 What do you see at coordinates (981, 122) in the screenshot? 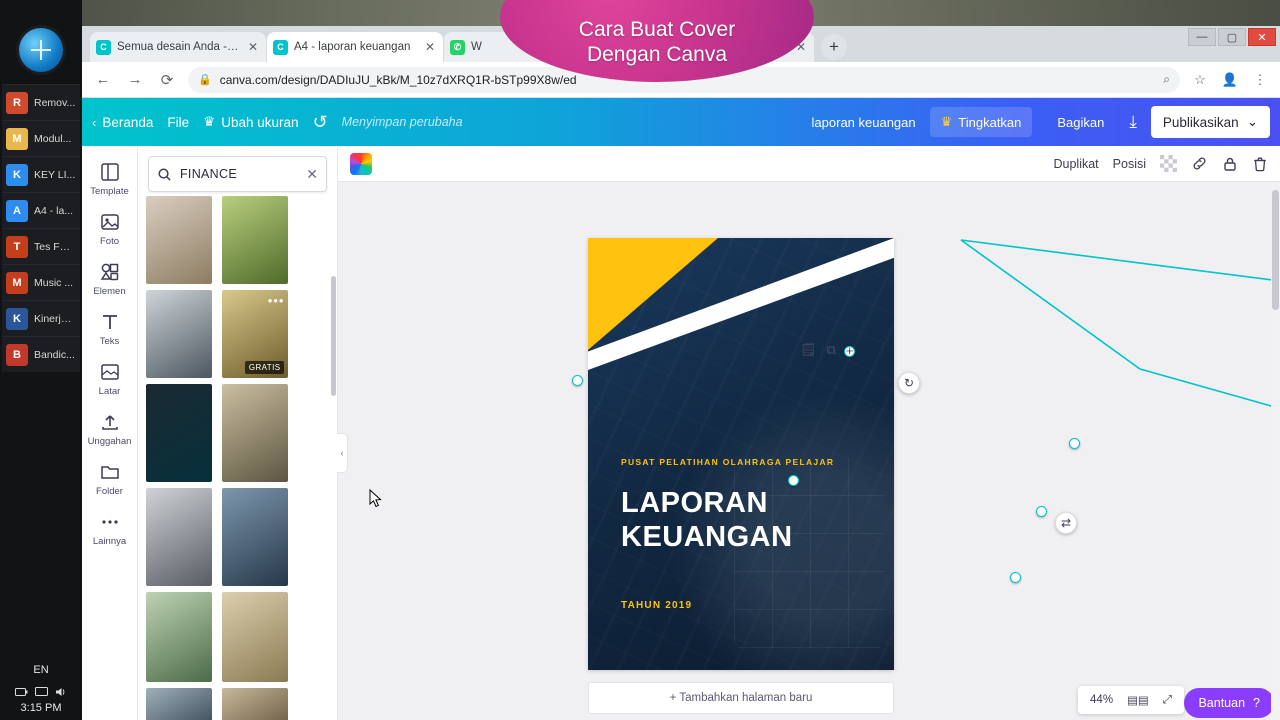
I see `upgrade-button: ♛ Tingkatkan` at bounding box center [981, 122].